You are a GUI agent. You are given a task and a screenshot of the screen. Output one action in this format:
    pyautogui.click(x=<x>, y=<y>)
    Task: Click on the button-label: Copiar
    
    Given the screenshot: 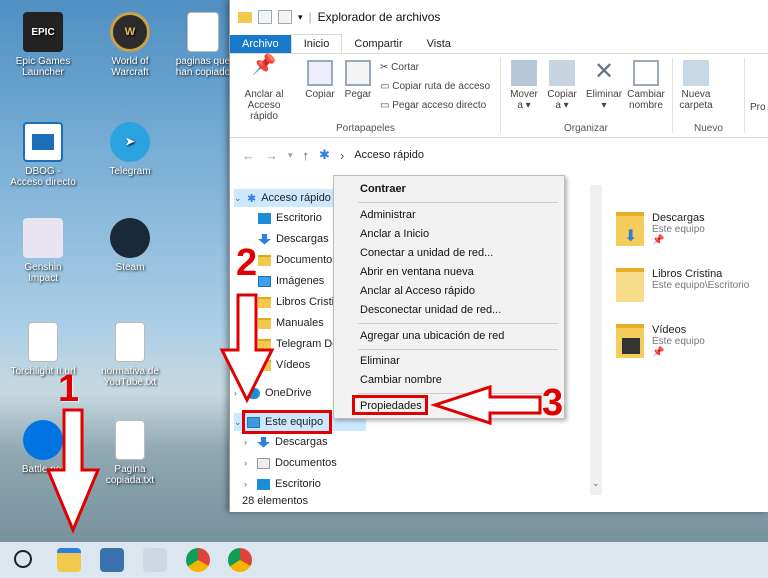 What is the action you would take?
    pyautogui.click(x=320, y=94)
    